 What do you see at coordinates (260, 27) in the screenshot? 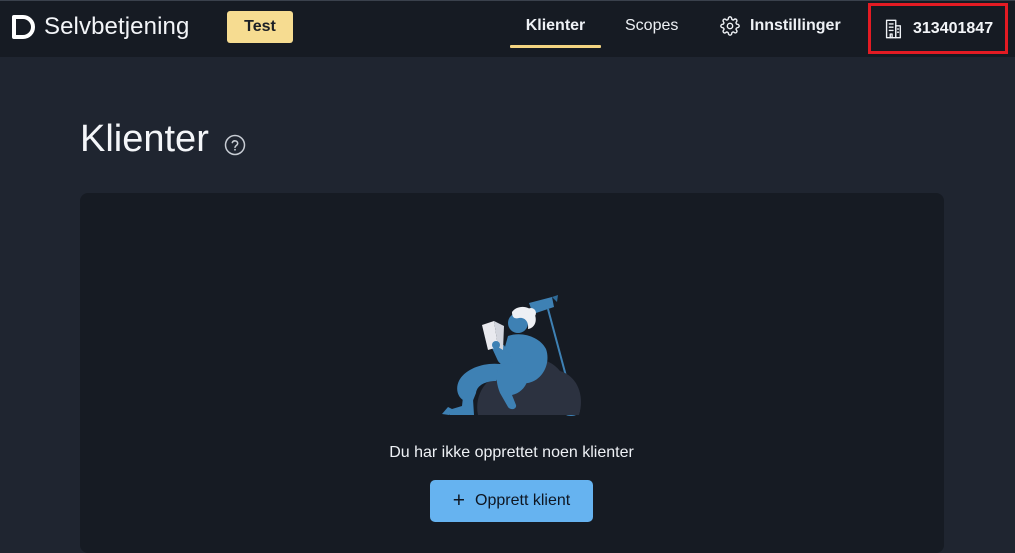
I see `environment-badge: Test` at bounding box center [260, 27].